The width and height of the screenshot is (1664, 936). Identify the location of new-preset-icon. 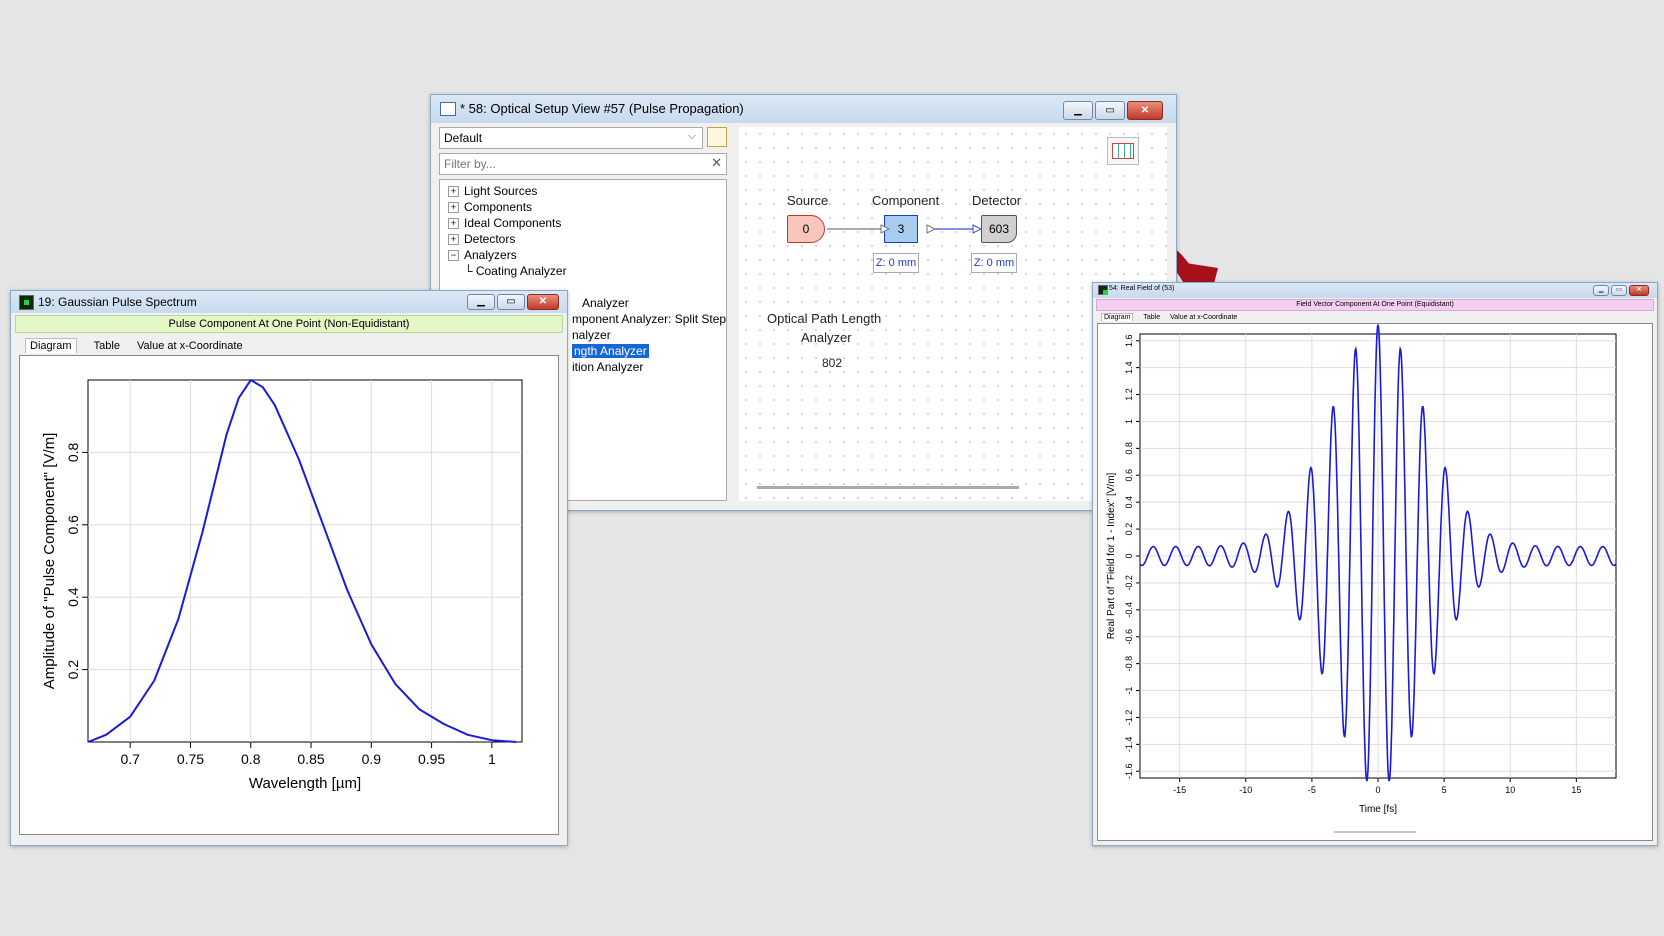
(717, 137).